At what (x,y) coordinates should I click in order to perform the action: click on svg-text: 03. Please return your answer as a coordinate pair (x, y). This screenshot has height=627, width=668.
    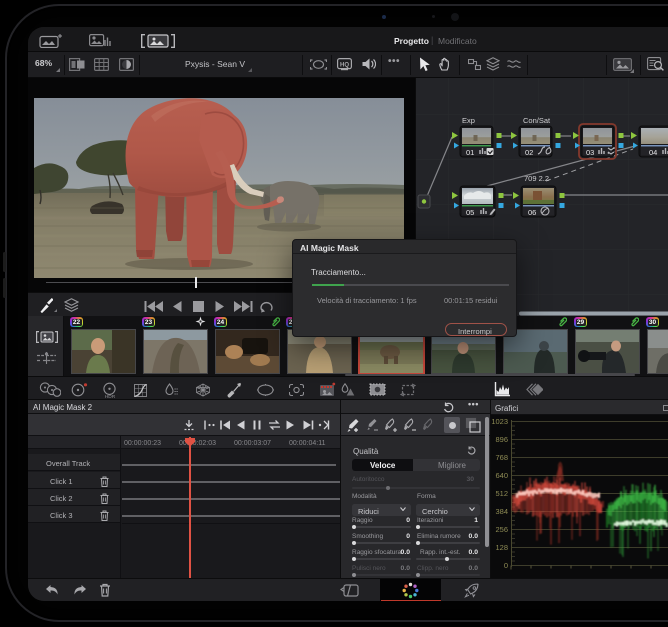
    Looking at the image, I should click on (590, 152).